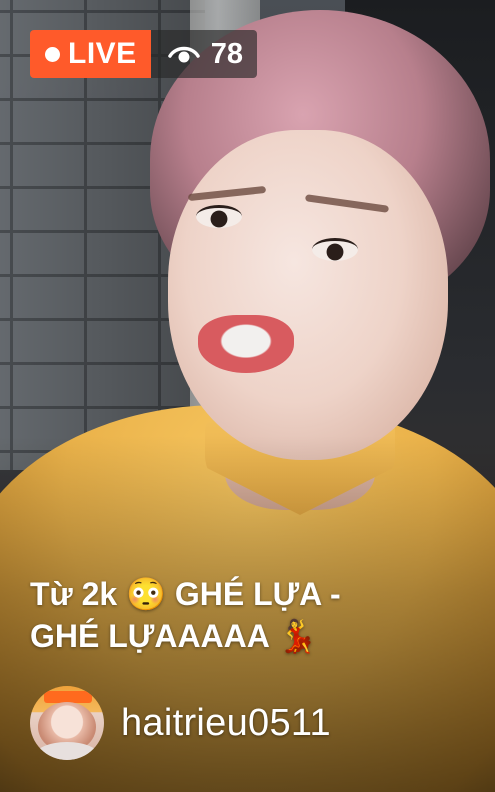 Image resolution: width=495 pixels, height=792 pixels. Describe the element at coordinates (226, 723) in the screenshot. I see `streamer-username: haitrieu0511` at that location.